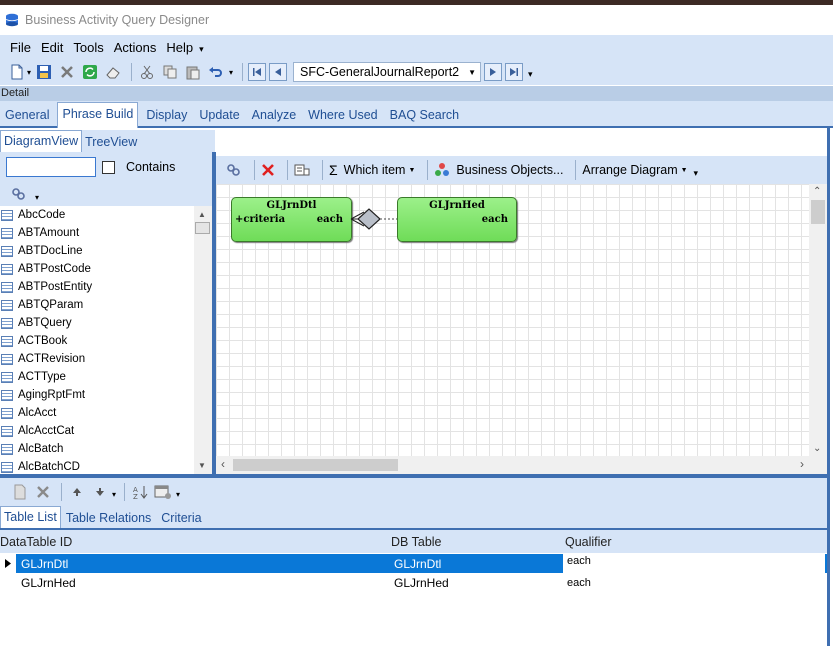 The image size is (833, 646). I want to click on menu-edit: Edit, so click(52, 47).